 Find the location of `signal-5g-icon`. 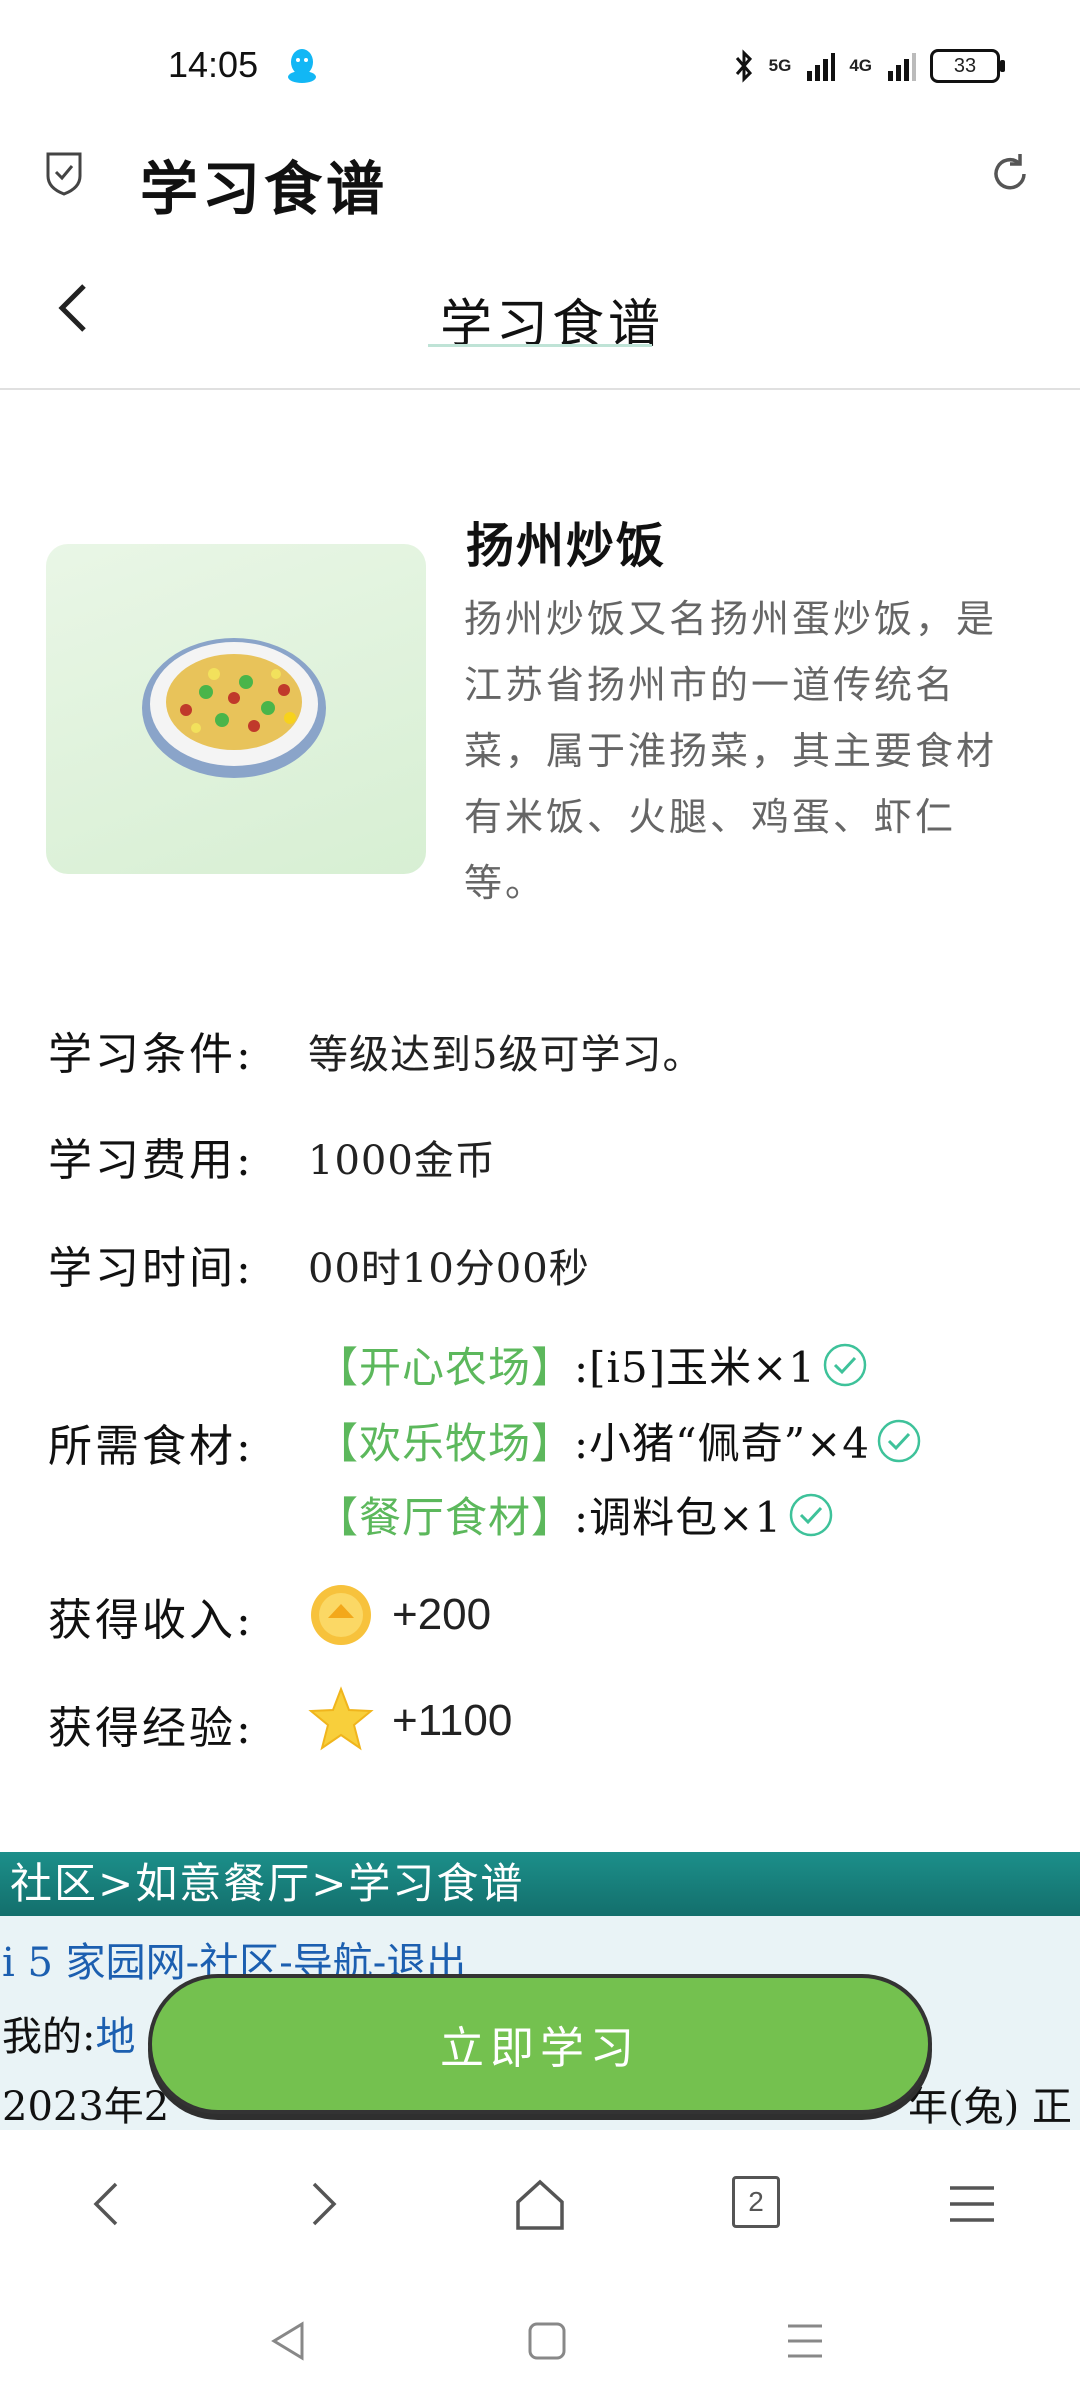

signal-5g-icon is located at coordinates (821, 67).